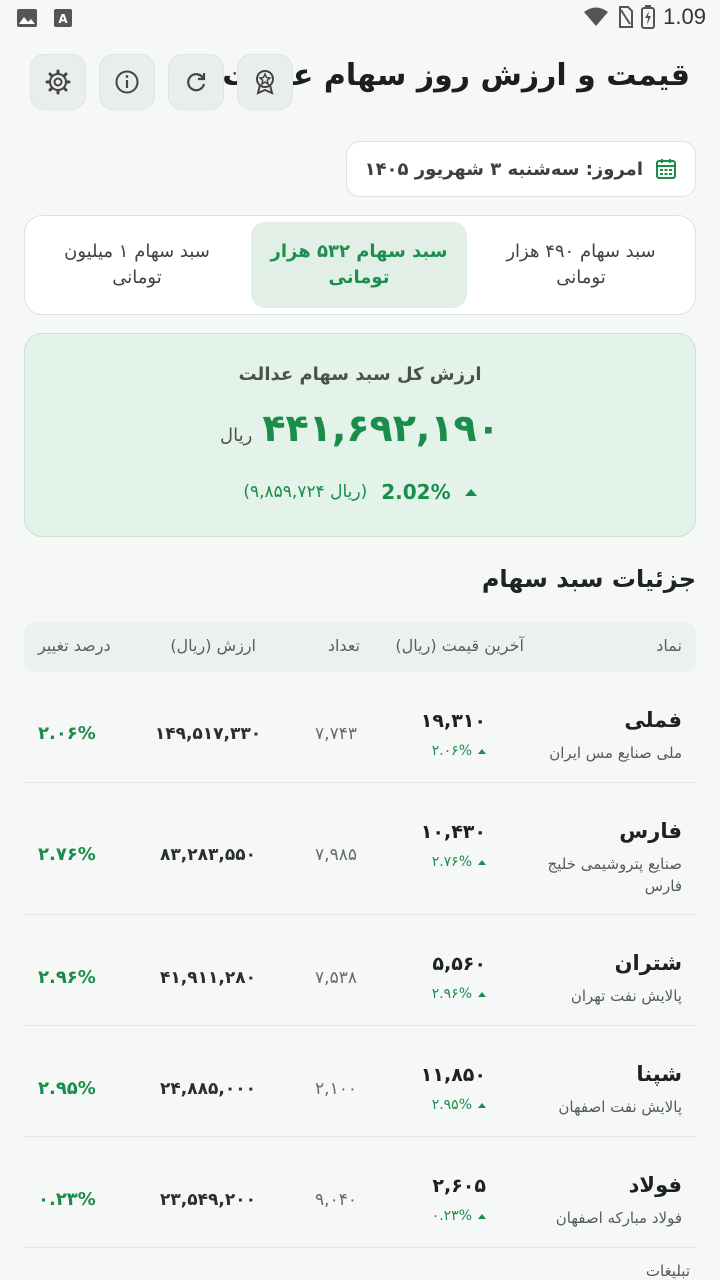 The image size is (720, 1280). I want to click on no-sim-icon, so click(626, 17).